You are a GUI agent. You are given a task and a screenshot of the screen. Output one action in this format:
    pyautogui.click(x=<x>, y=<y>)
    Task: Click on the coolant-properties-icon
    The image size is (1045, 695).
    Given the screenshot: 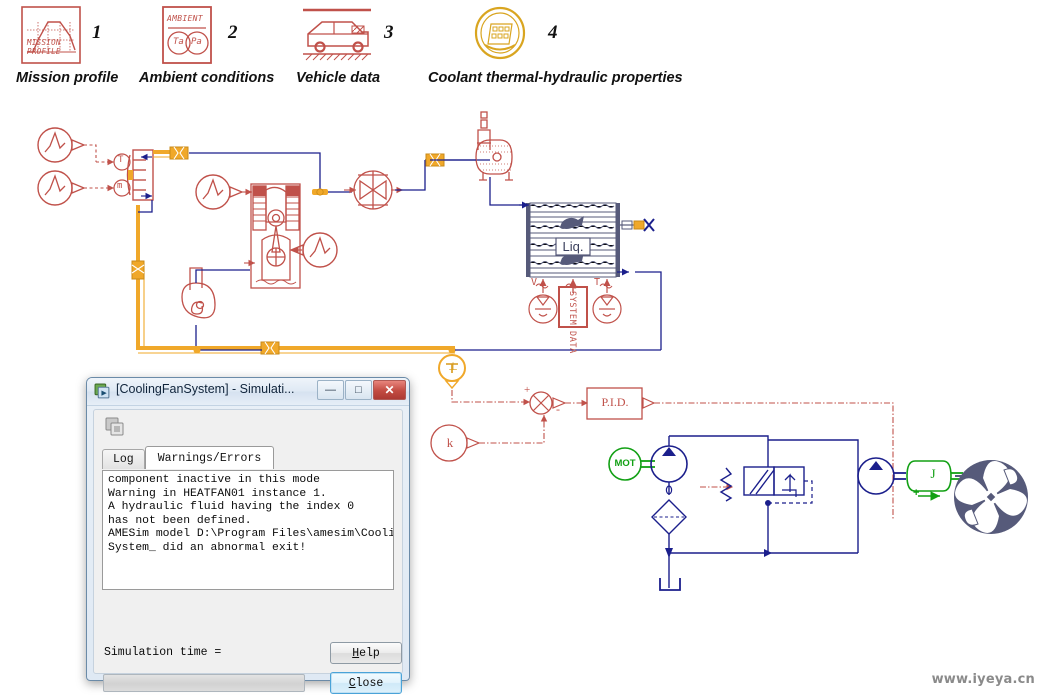 What is the action you would take?
    pyautogui.click(x=500, y=33)
    